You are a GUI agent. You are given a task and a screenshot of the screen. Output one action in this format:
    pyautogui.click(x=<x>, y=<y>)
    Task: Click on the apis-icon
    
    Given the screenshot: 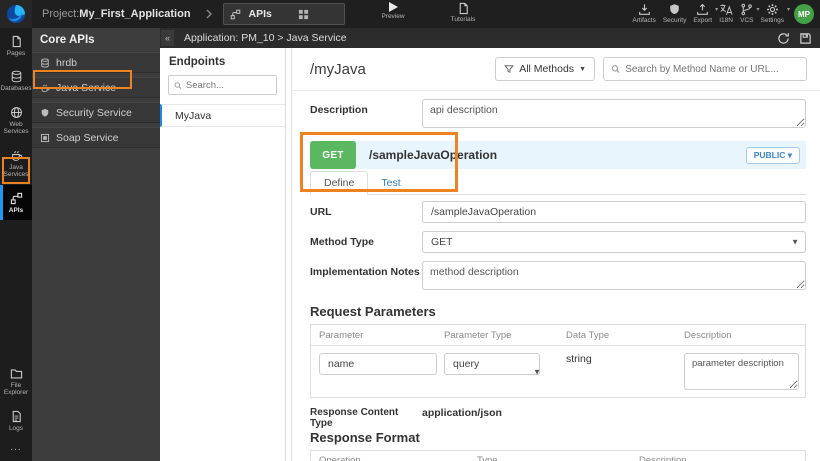 What is the action you would take?
    pyautogui.click(x=16, y=198)
    